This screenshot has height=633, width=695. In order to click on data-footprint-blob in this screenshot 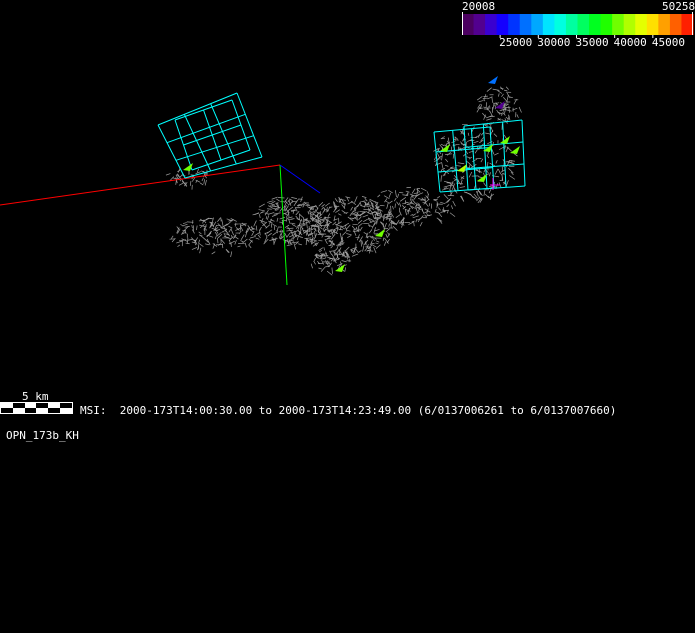, I will do `click(515, 150)`.